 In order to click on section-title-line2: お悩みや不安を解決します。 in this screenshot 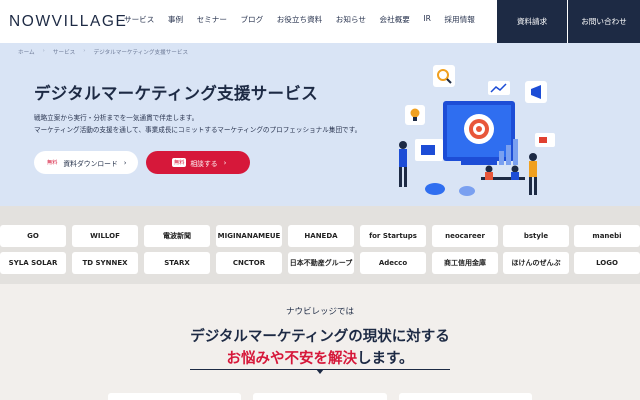, I will do `click(320, 357)`.